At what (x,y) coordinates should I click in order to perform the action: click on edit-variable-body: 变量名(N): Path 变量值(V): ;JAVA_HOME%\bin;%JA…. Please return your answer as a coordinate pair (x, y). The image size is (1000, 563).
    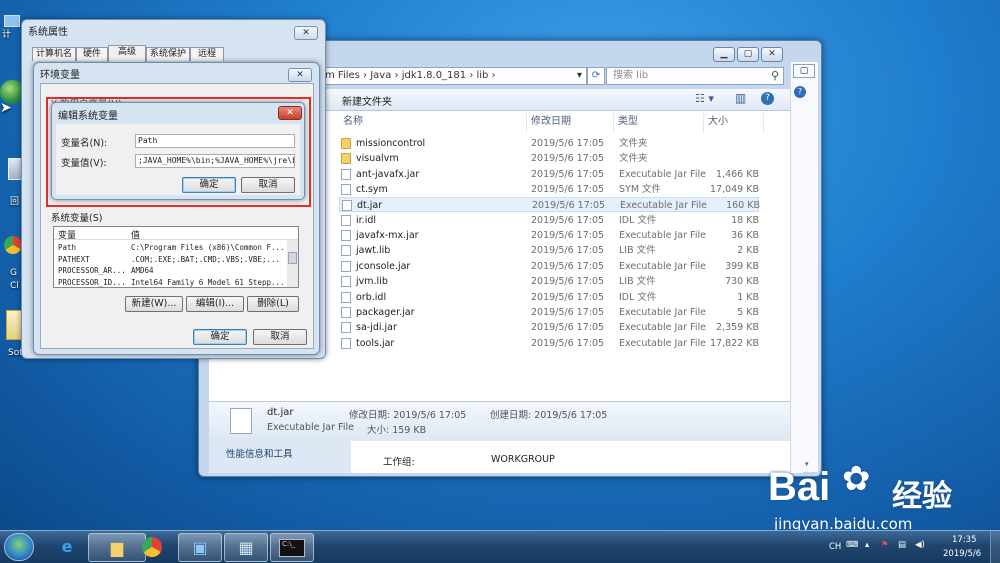
    Looking at the image, I should click on (178, 159).